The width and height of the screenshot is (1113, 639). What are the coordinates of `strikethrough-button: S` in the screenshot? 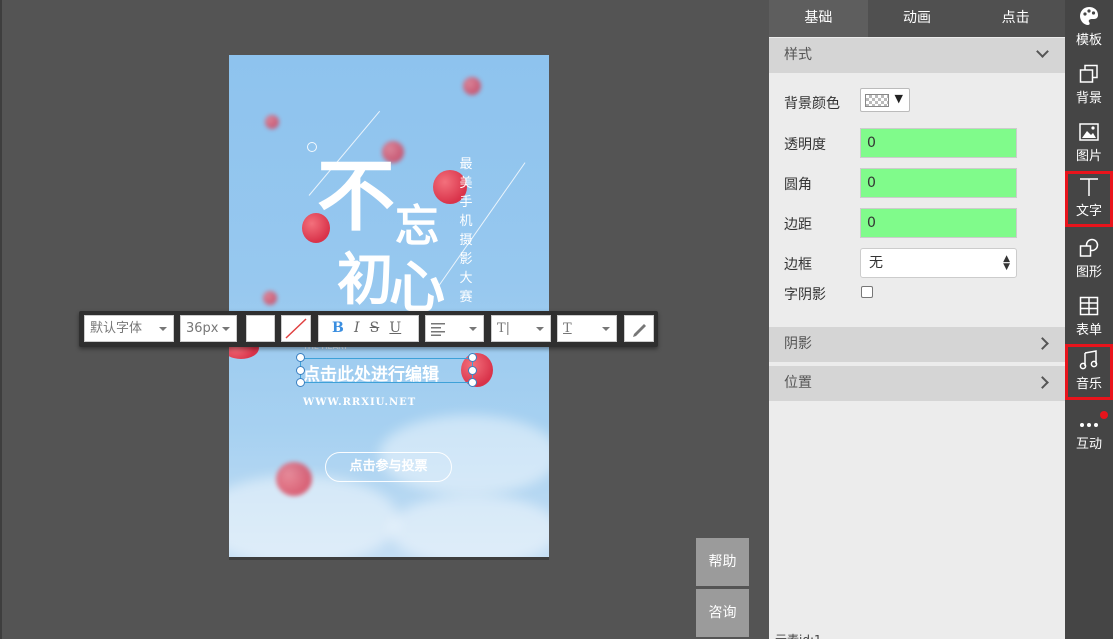 It's located at (375, 328).